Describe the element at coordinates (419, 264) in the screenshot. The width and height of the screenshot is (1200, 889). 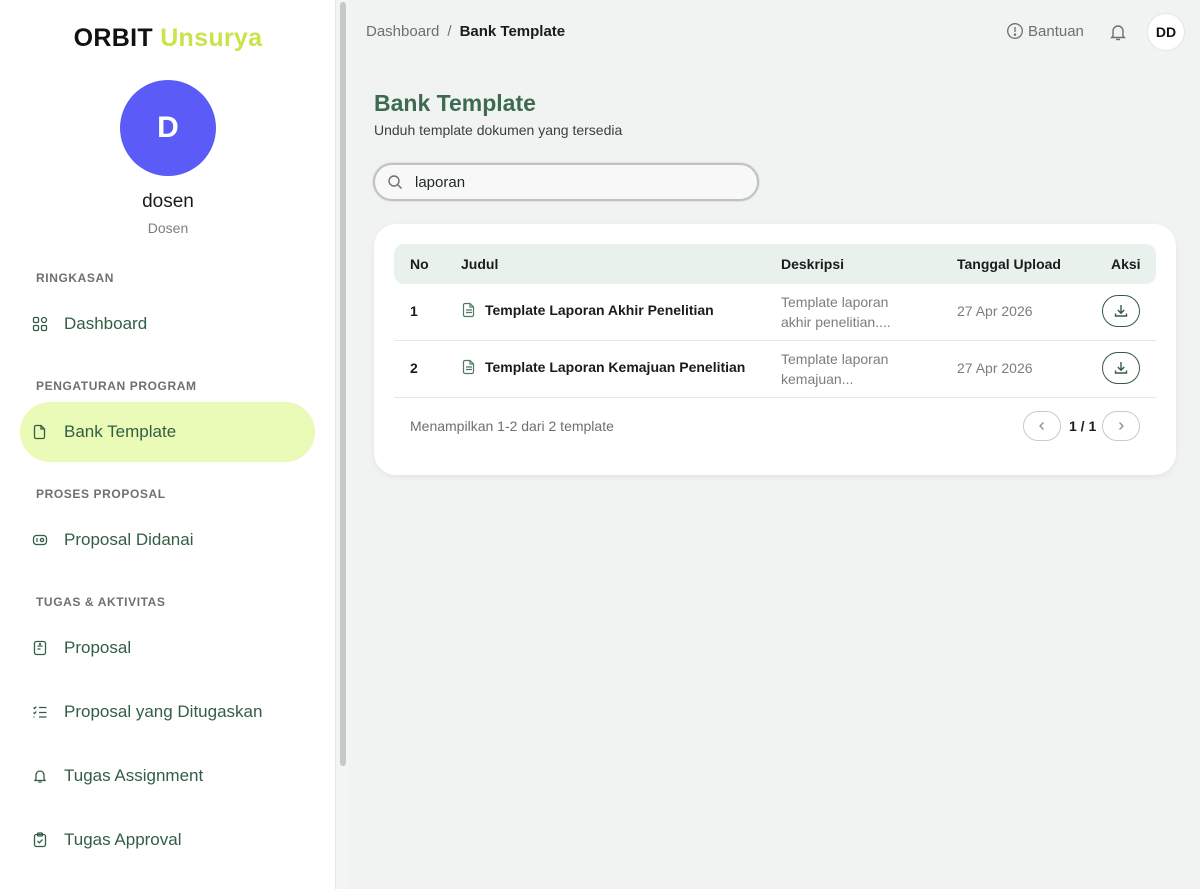
I see `column-header-no: No` at that location.